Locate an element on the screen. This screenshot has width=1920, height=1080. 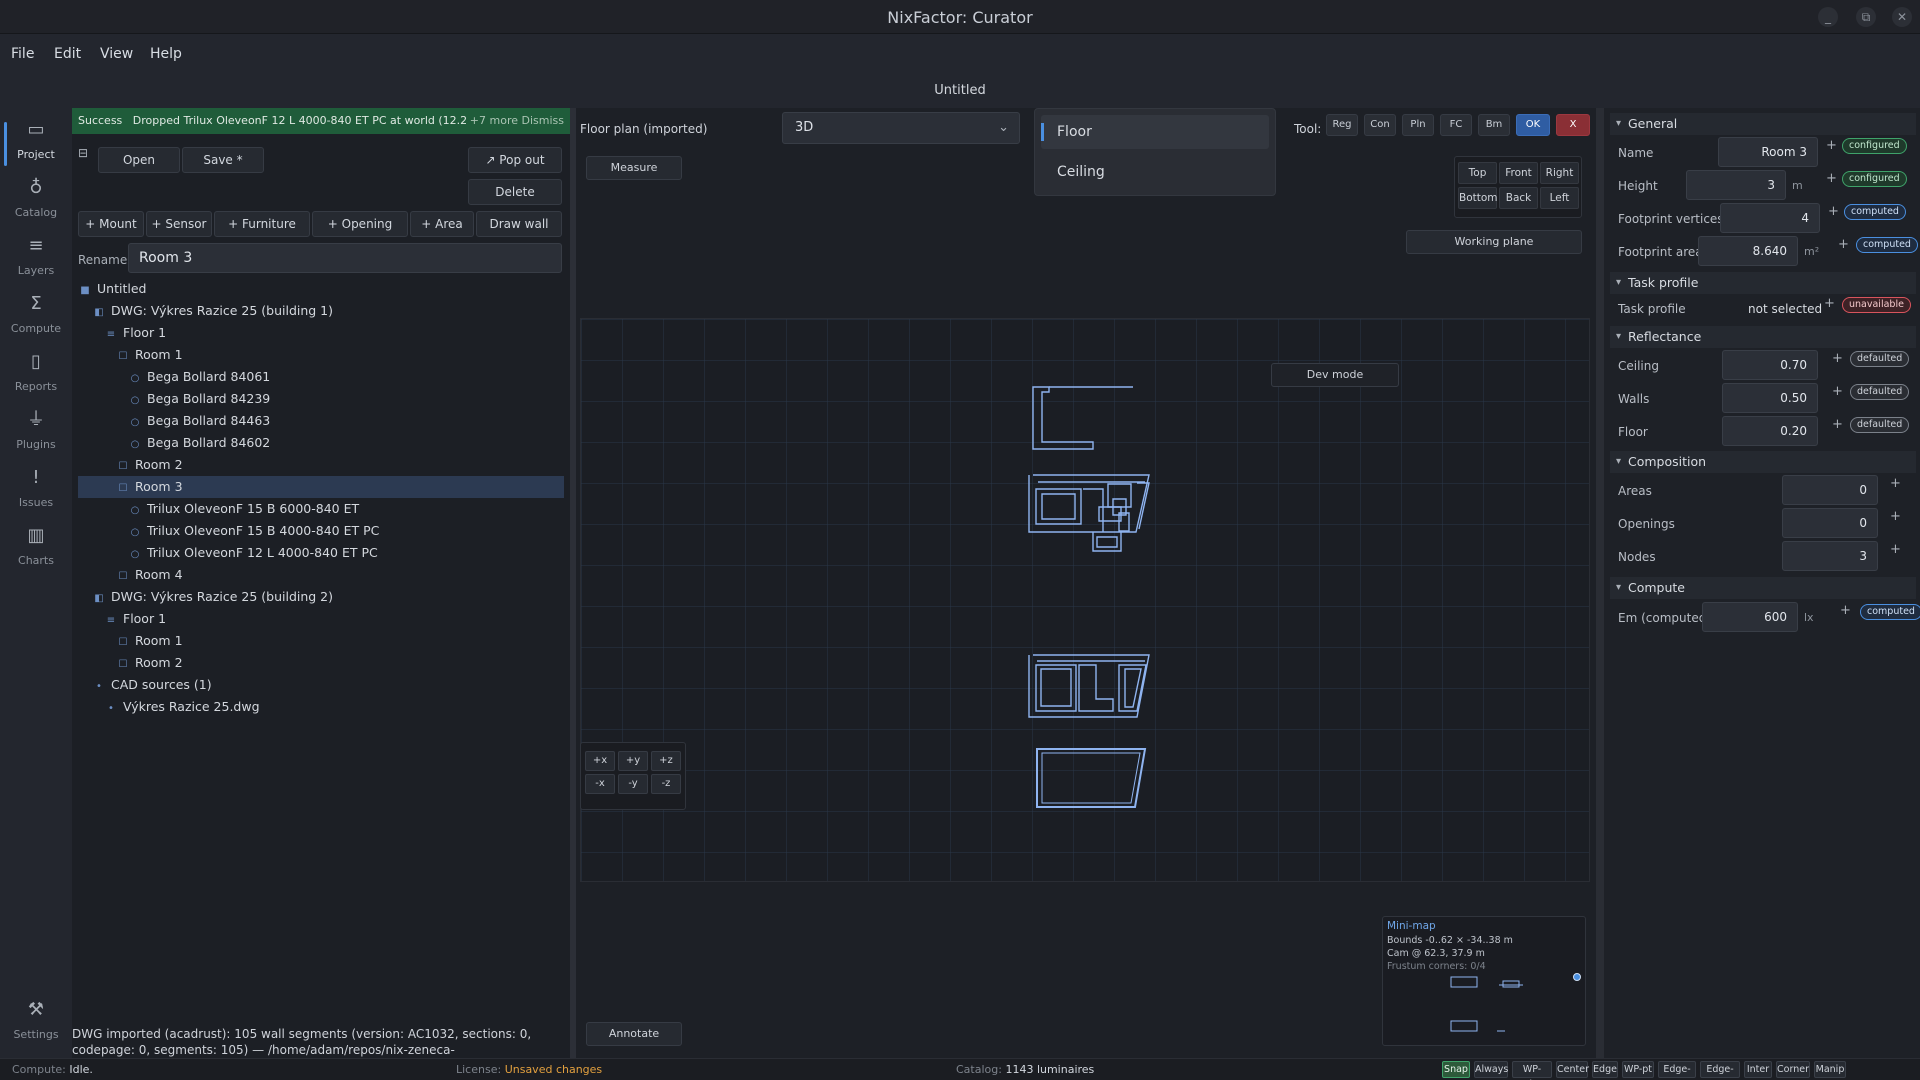
add-sensor-button: + Sensor is located at coordinates (179, 224).